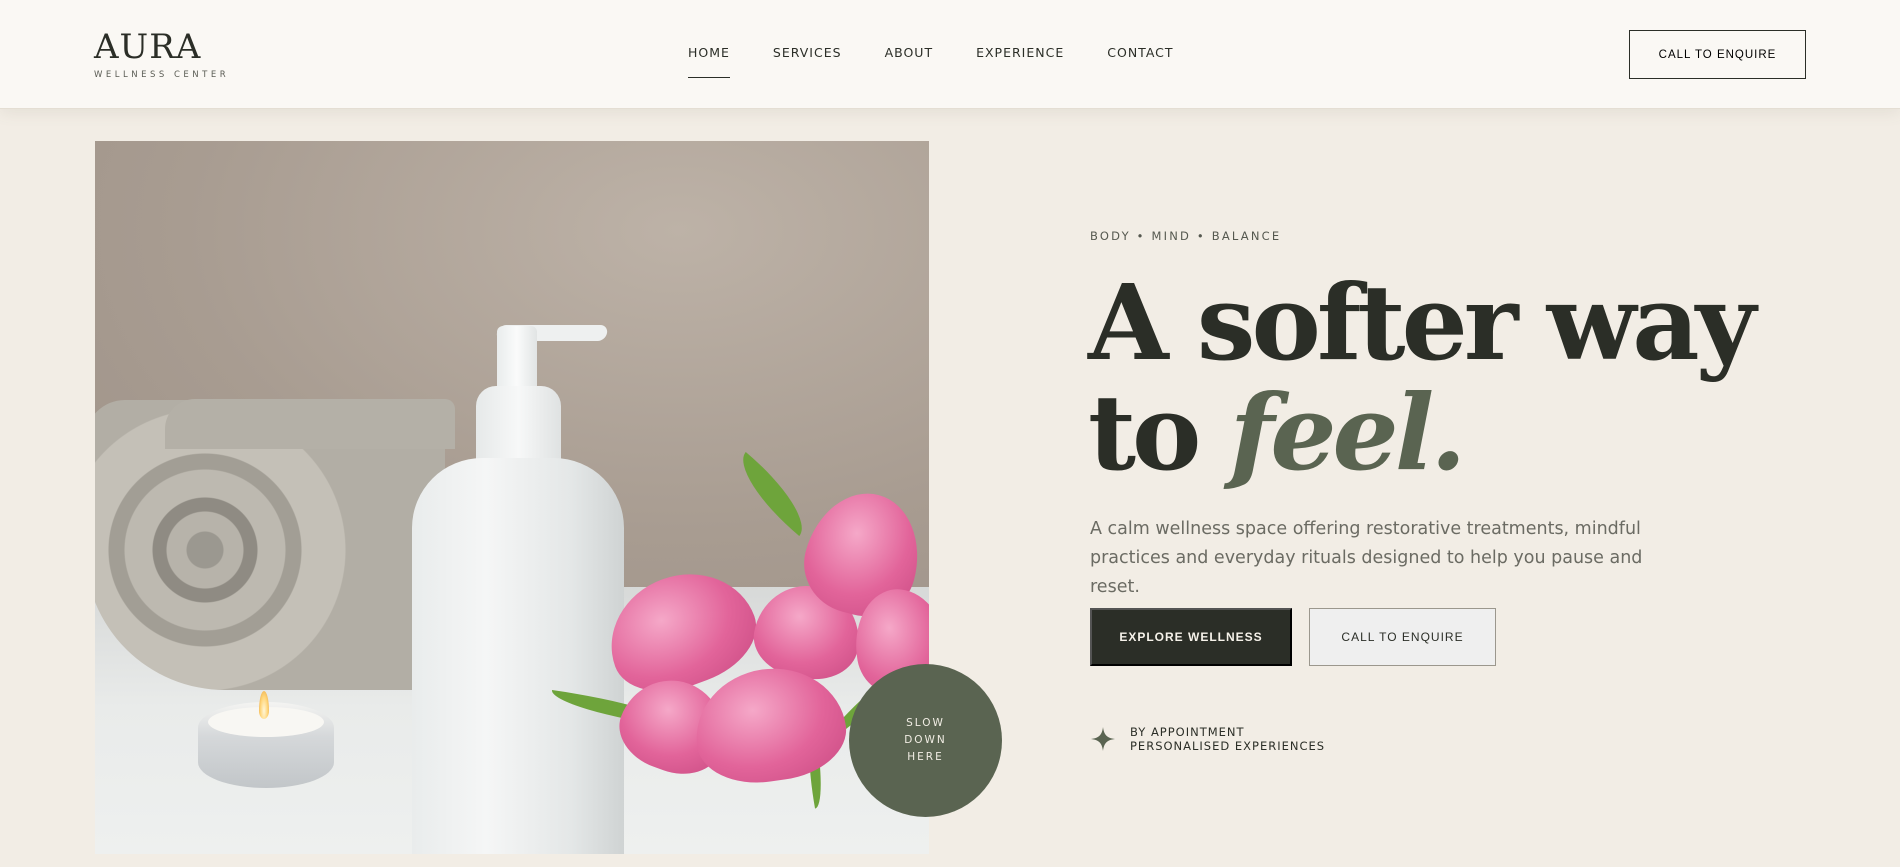  Describe the element at coordinates (952, 61) in the screenshot. I see `main-nav: HOME SERVICES ABOUT EXPERIENCE CONTACT` at that location.